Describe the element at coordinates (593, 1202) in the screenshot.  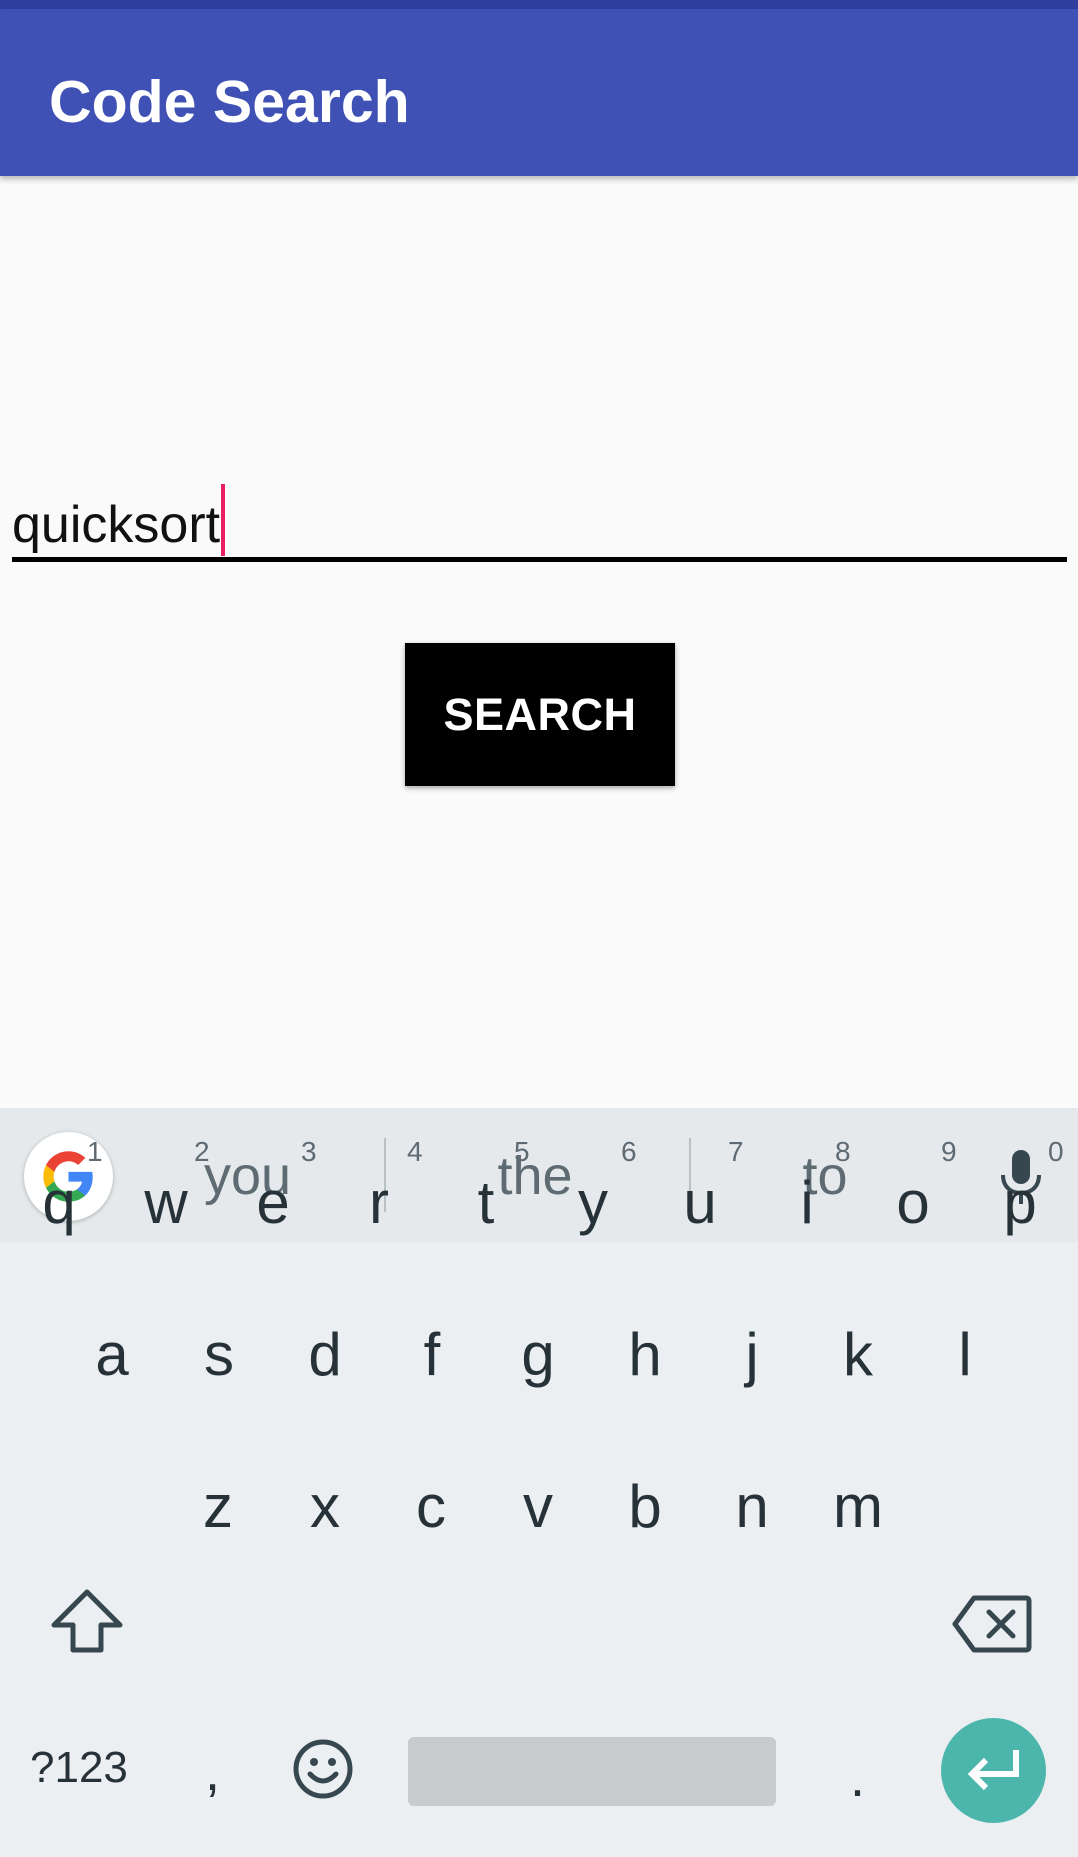
I see `key-label: y` at that location.